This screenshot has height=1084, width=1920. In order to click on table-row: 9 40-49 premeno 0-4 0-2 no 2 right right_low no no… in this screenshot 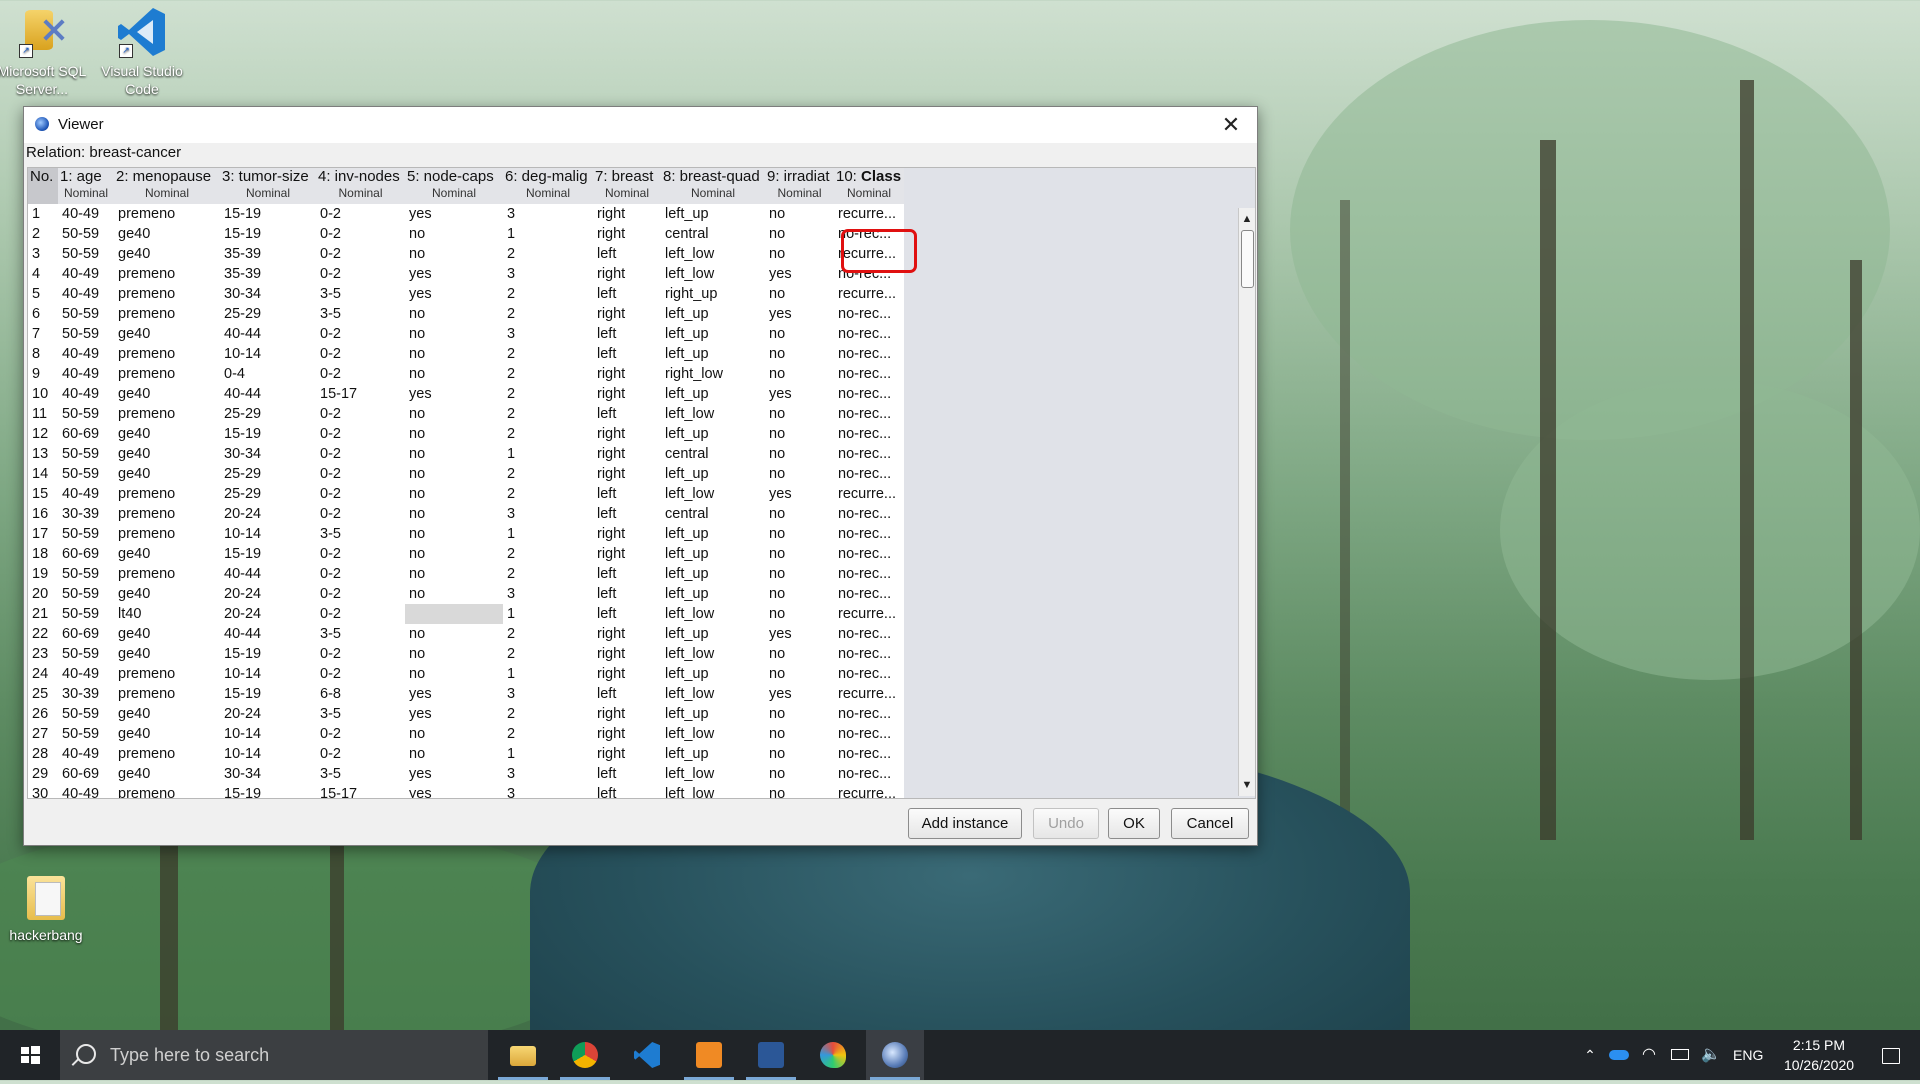, I will do `click(638, 374)`.